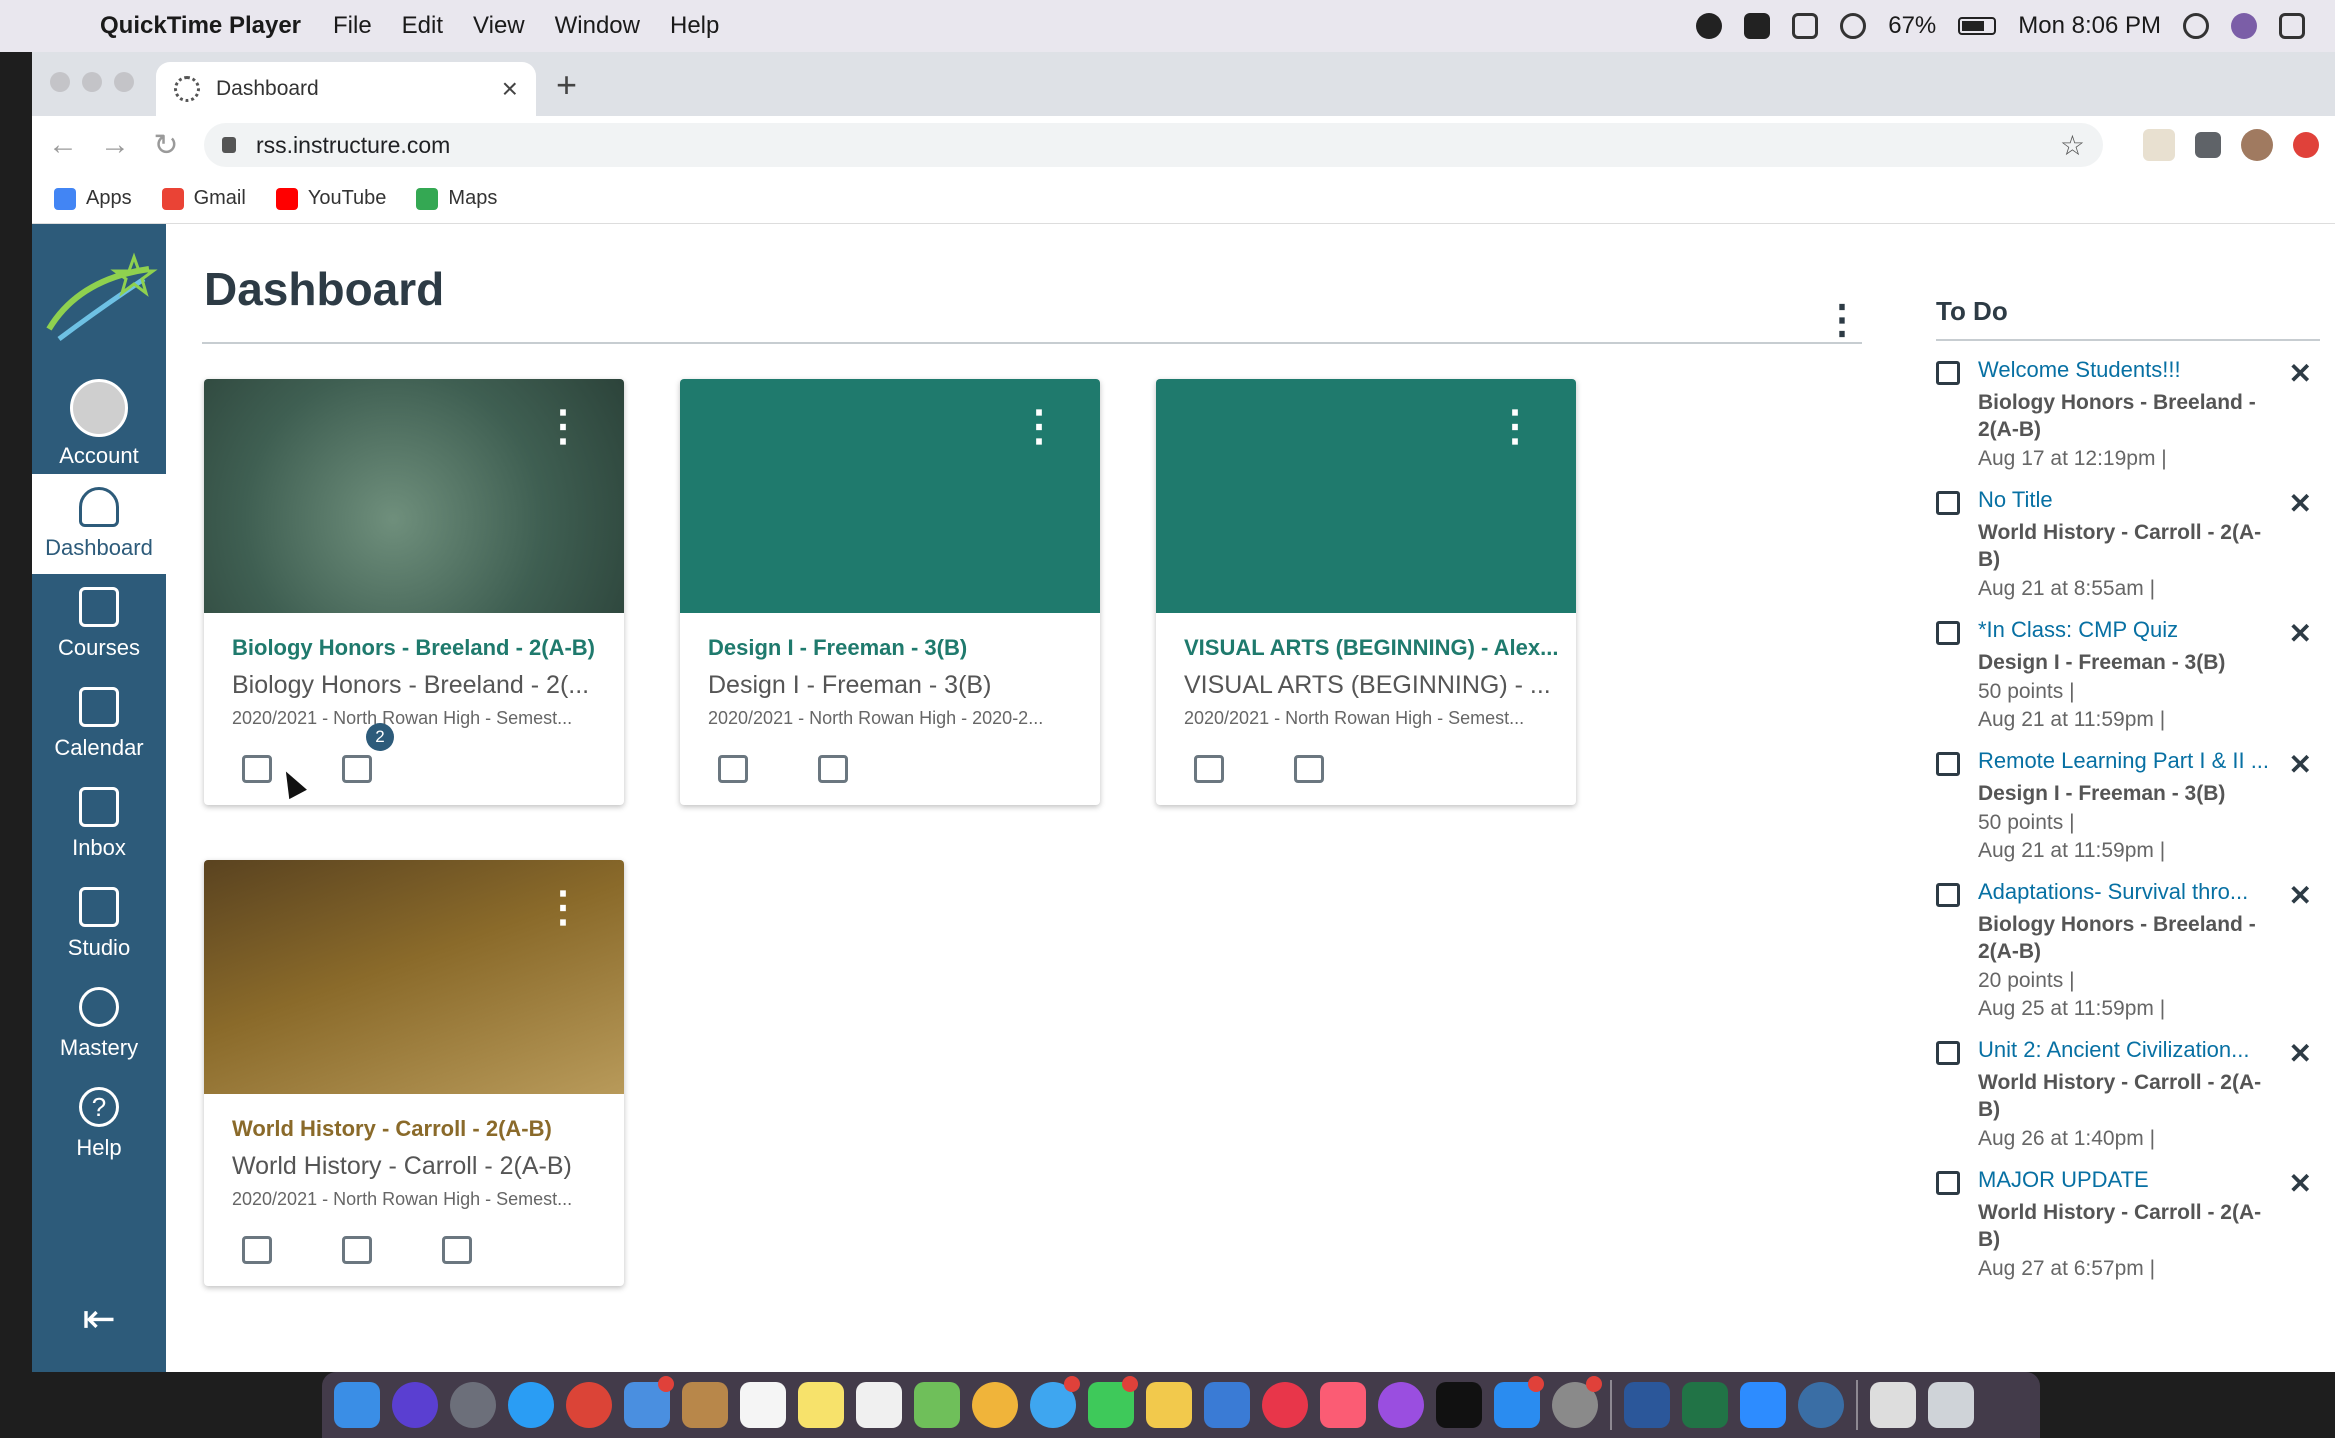 Image resolution: width=2335 pixels, height=1438 pixels. Describe the element at coordinates (2129, 1180) in the screenshot. I see `todo-link: MAJOR UPDATE` at that location.